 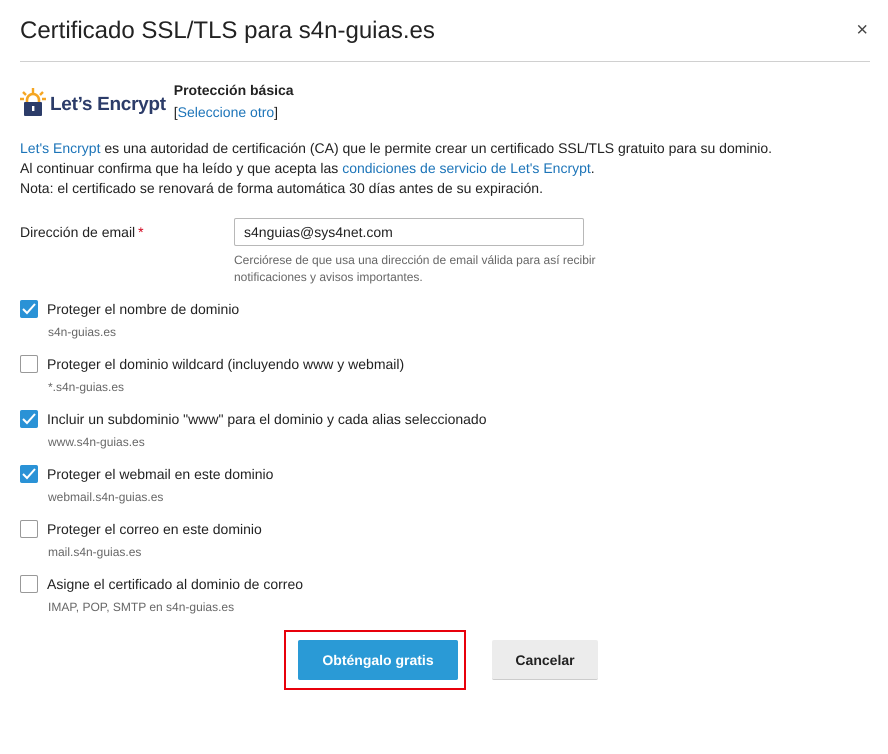 What do you see at coordinates (175, 584) in the screenshot?
I see `option-label: Asigne el certificado al dominio de correo` at bounding box center [175, 584].